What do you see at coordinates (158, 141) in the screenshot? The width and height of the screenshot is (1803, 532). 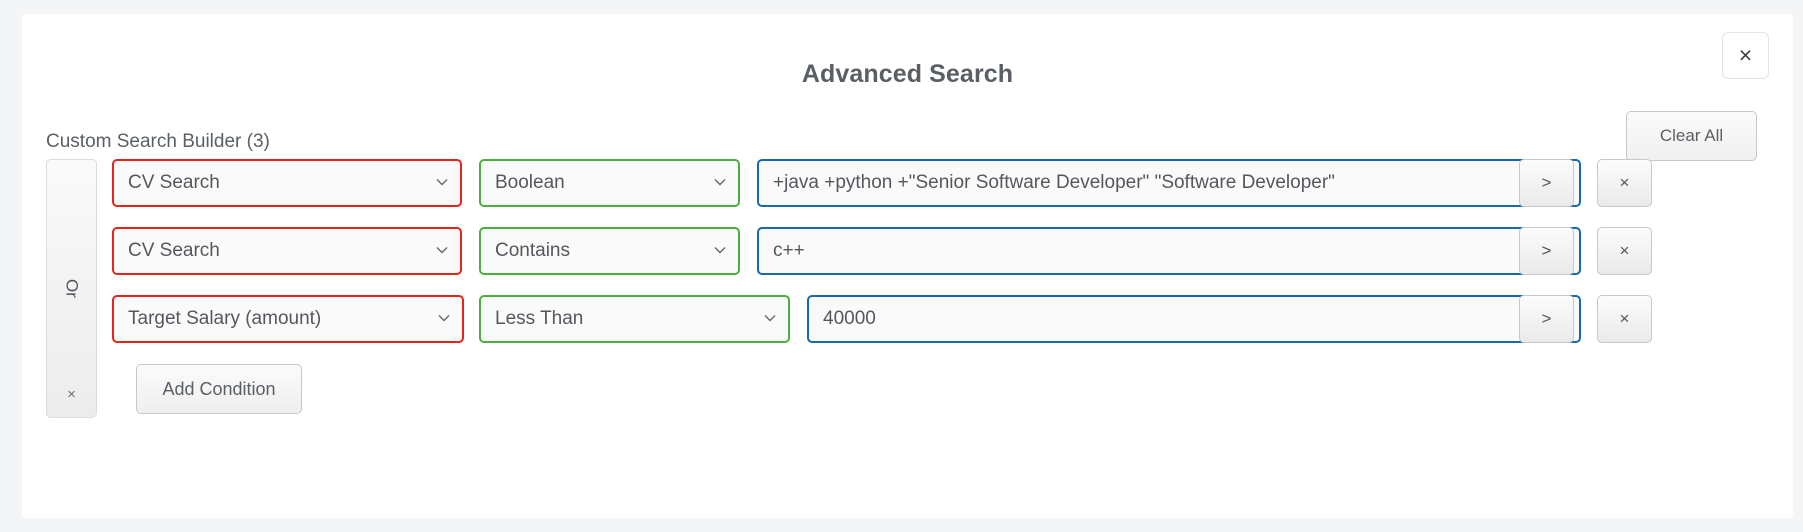 I see `custom-search-builder-label: Custom Search Builder (3)` at bounding box center [158, 141].